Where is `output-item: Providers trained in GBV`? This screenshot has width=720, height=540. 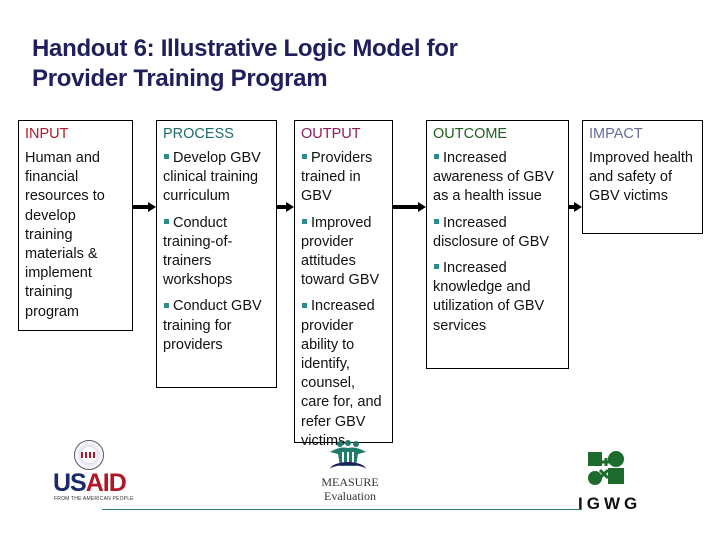
output-item: Providers trained in GBV is located at coordinates (337, 177).